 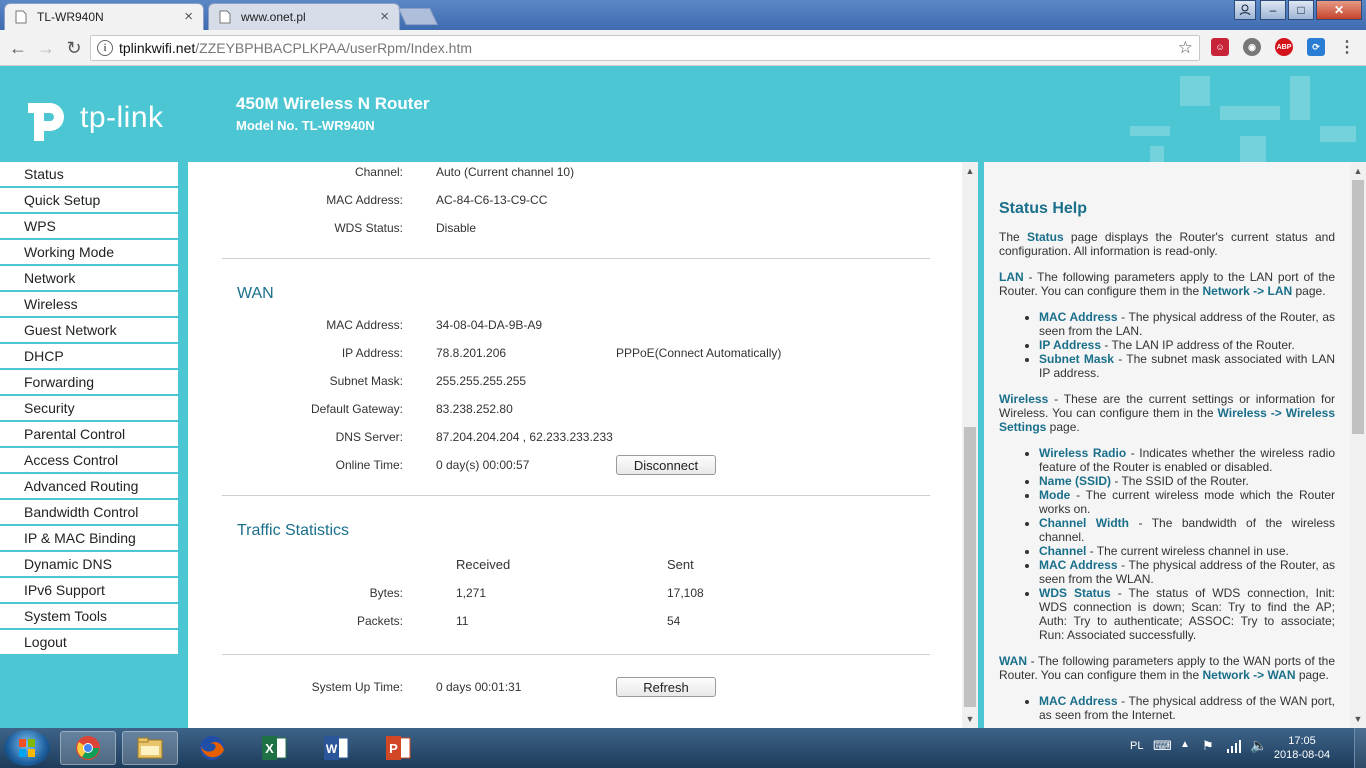 I want to click on minimize-button: –, so click(x=1273, y=10).